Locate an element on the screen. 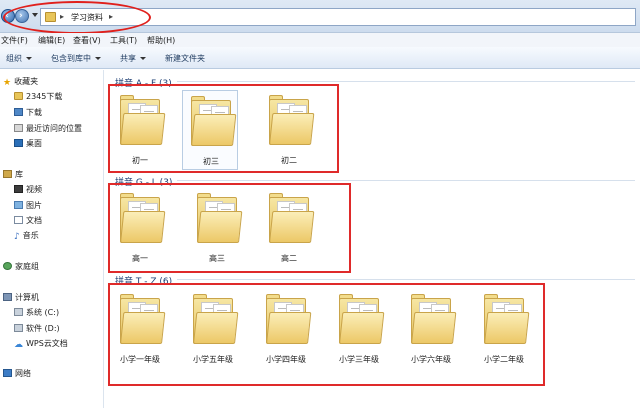 This screenshot has height=408, width=640. sidebar-item-label: 图片 is located at coordinates (34, 205).